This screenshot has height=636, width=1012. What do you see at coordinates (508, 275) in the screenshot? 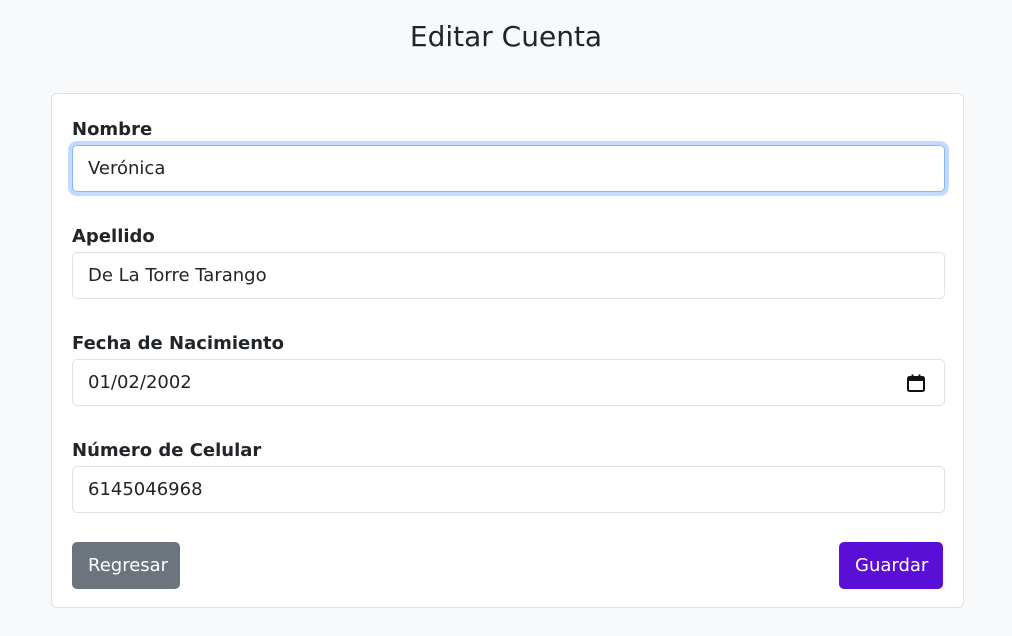
I see `apellido-input` at bounding box center [508, 275].